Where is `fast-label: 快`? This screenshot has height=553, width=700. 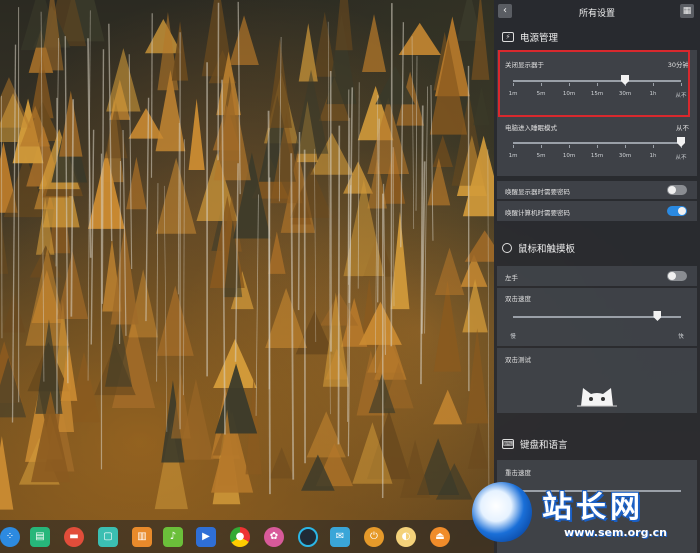
fast-label: 快 is located at coordinates (681, 337).